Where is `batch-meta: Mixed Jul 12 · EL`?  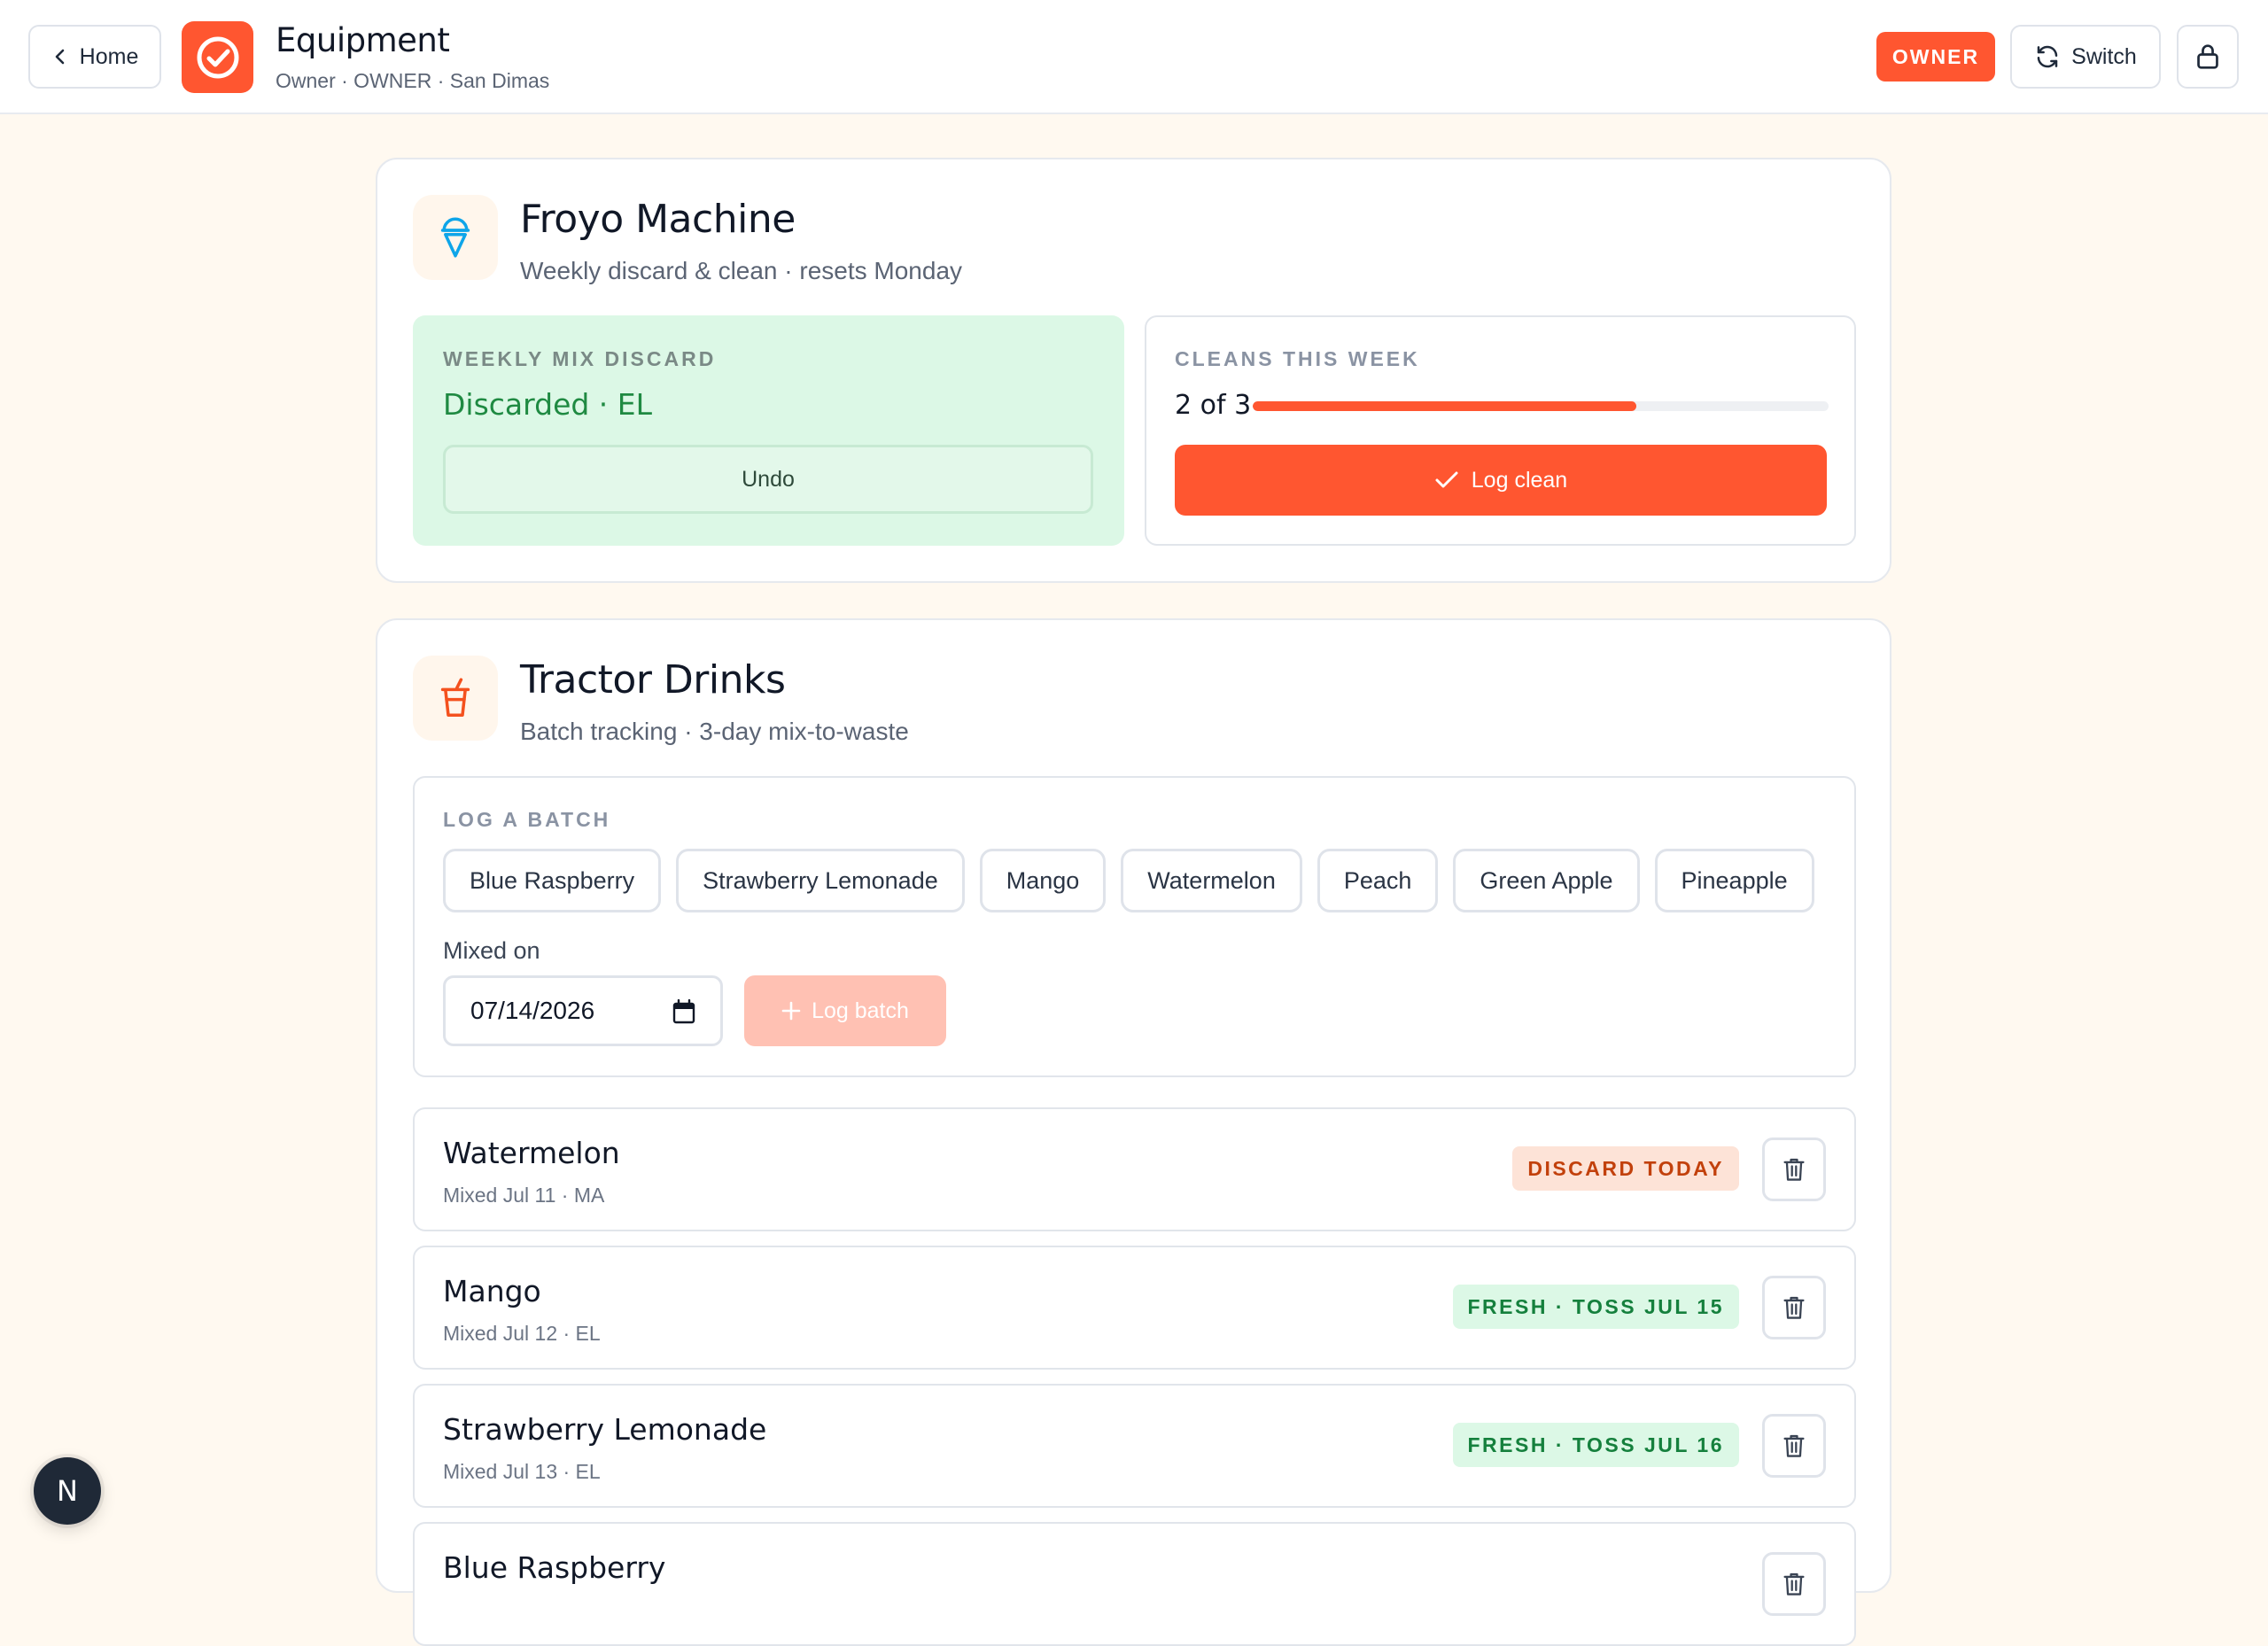 batch-meta: Mixed Jul 12 · EL is located at coordinates (522, 1333).